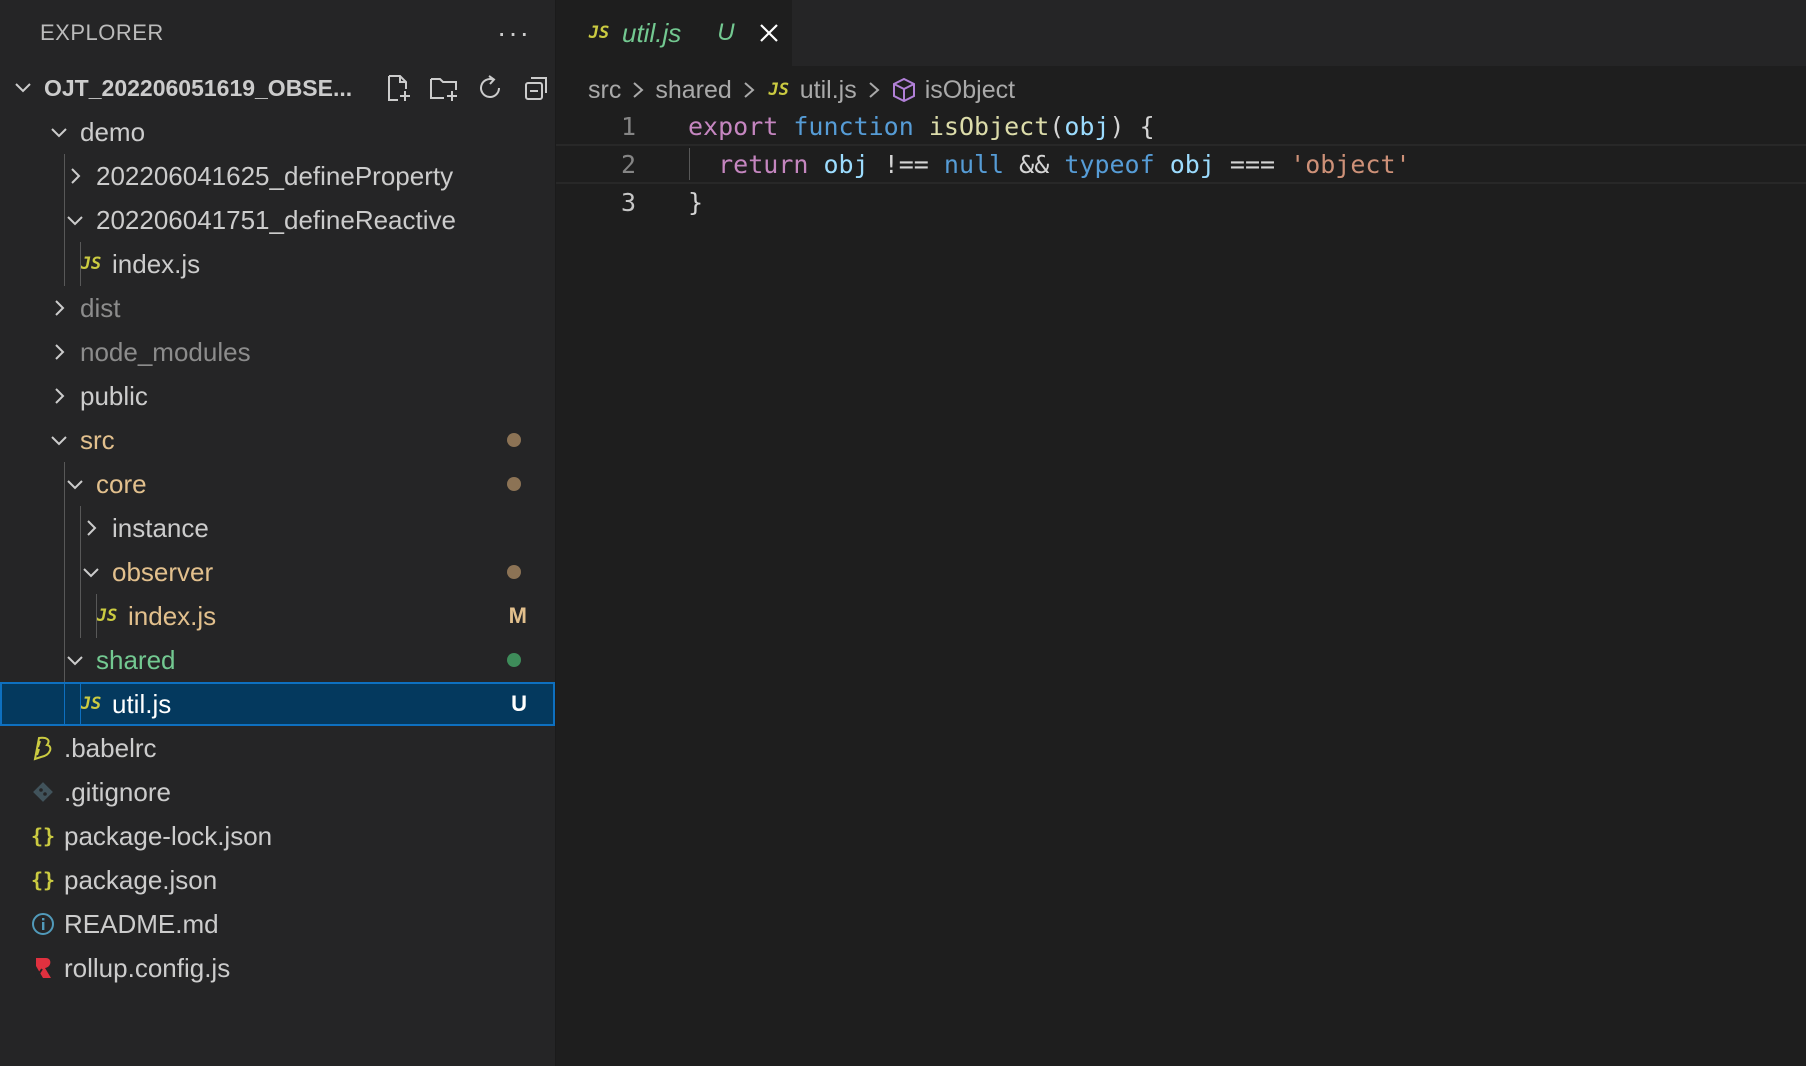 This screenshot has width=1806, height=1066. Describe the element at coordinates (904, 90) in the screenshot. I see `cube-symbol-icon` at that location.